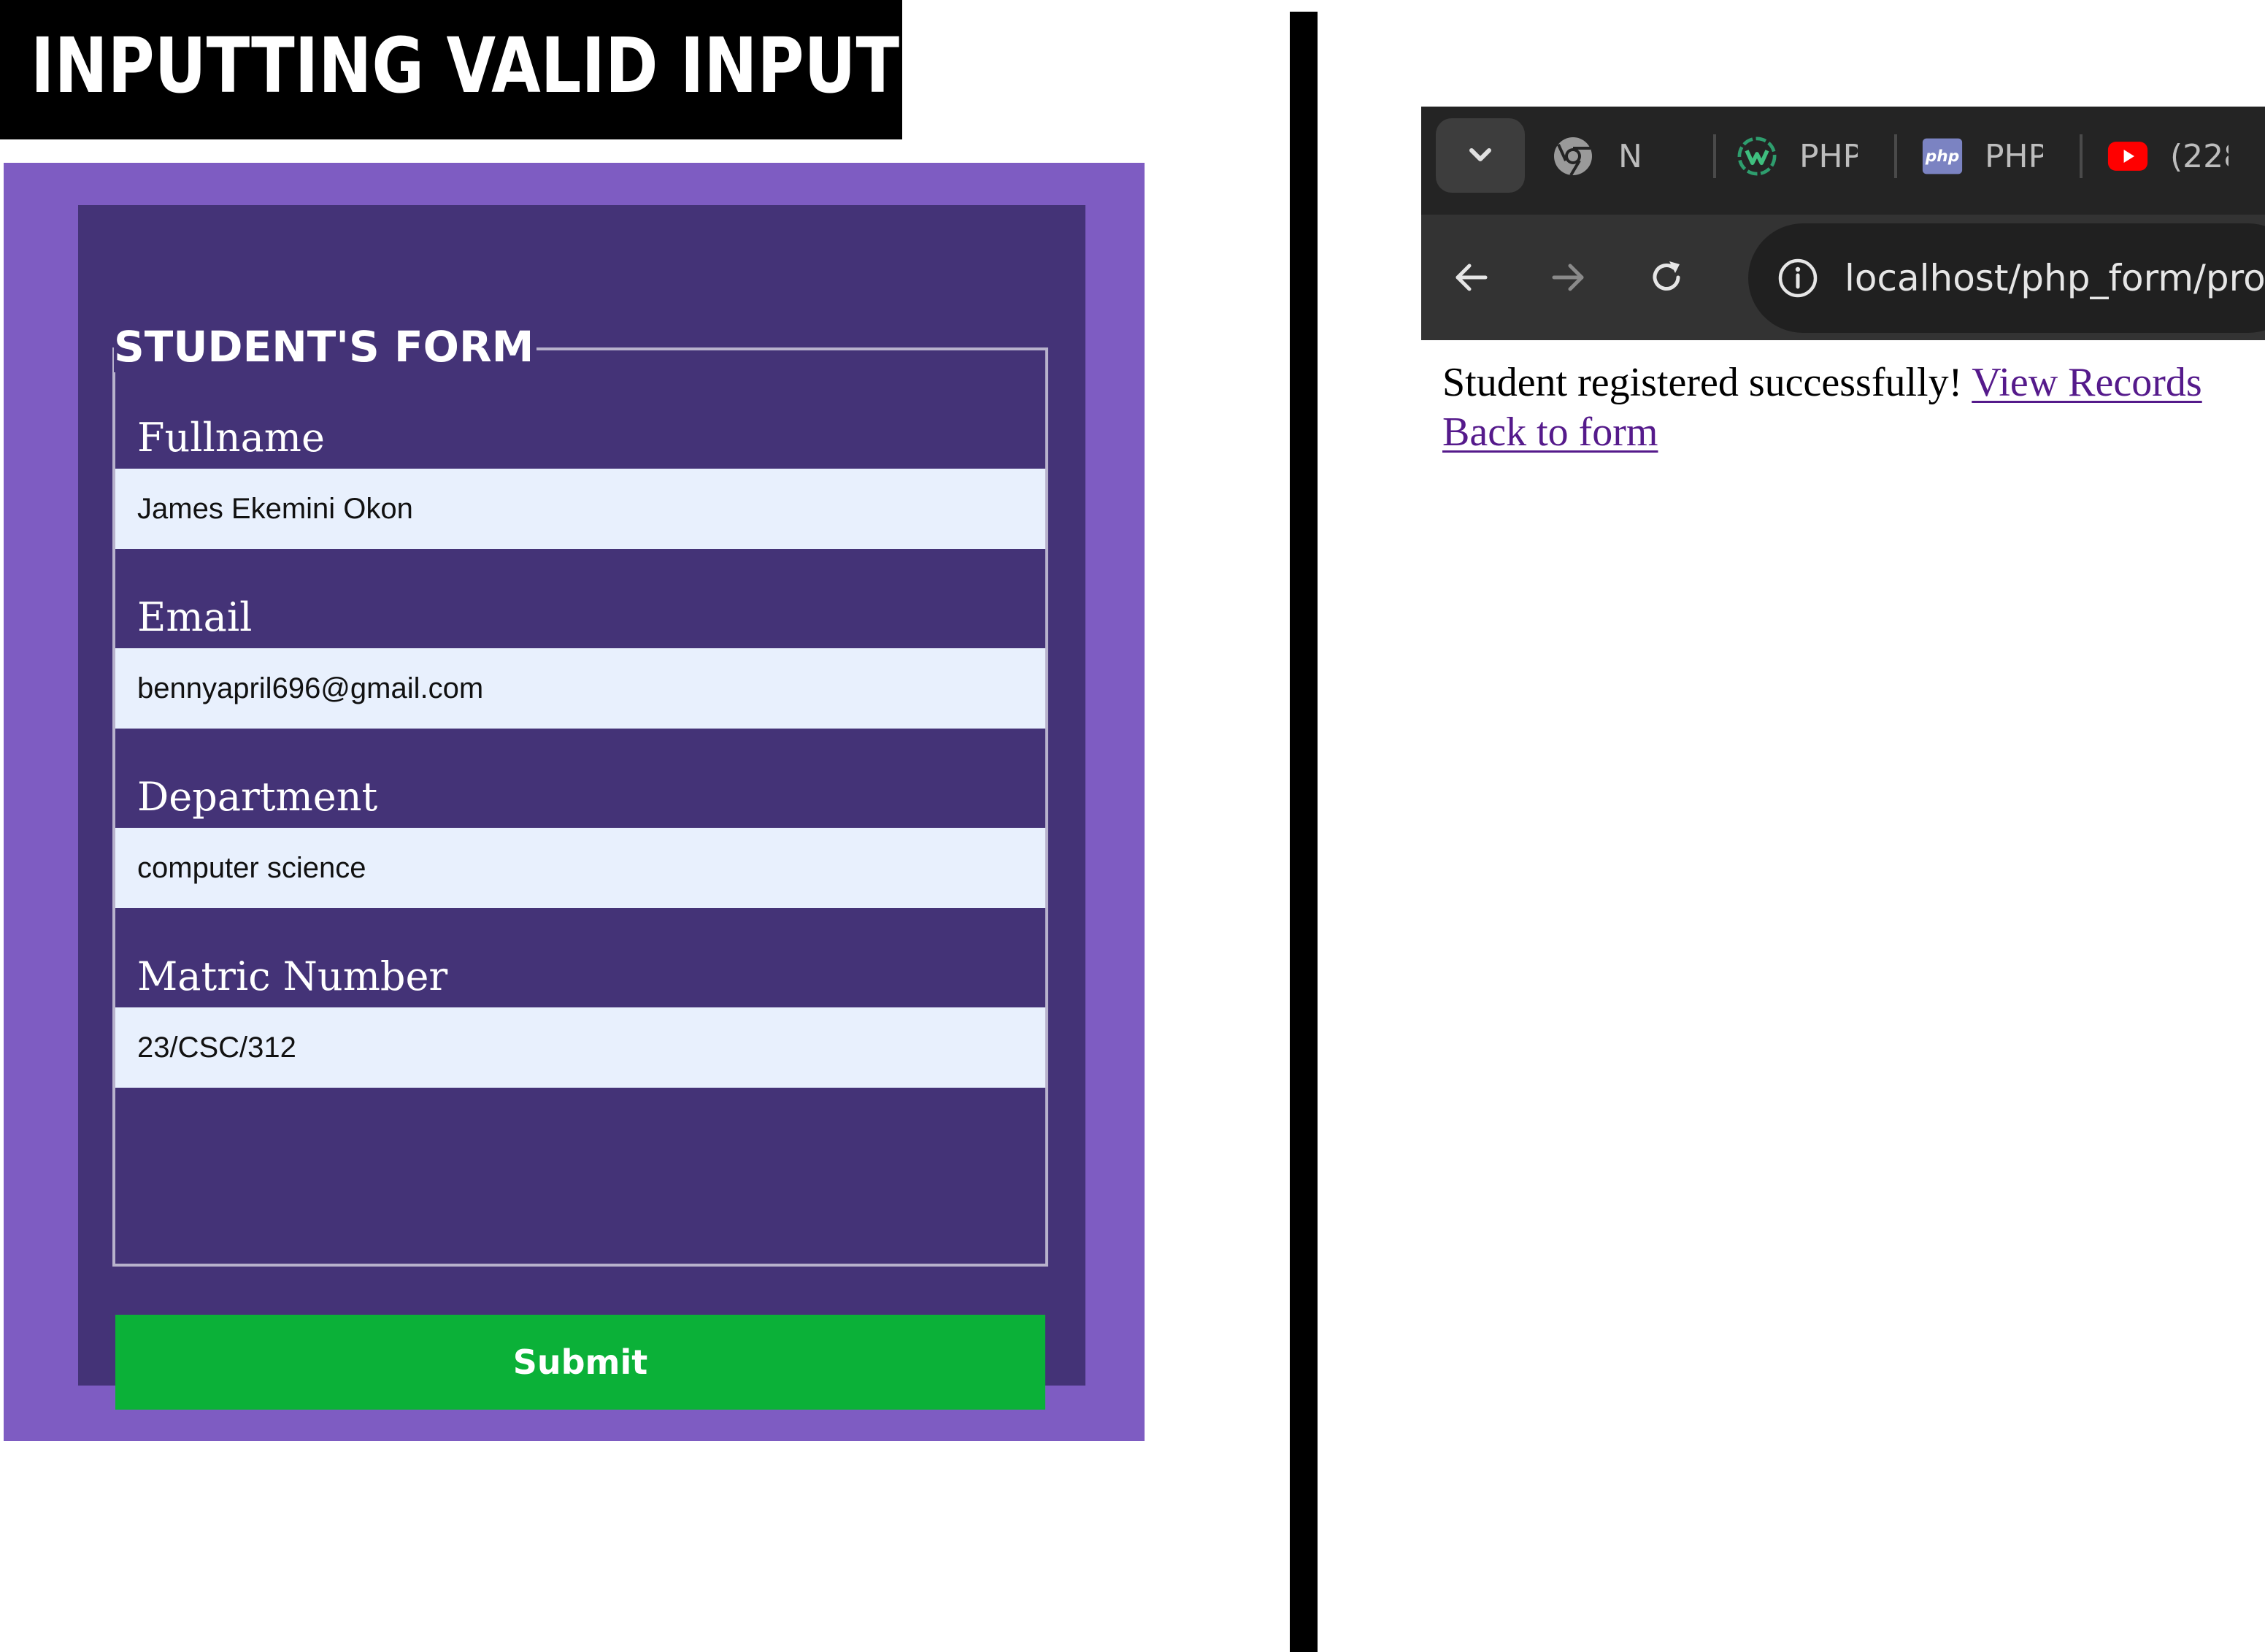  Describe the element at coordinates (1596, 156) in the screenshot. I see `tab-new: New` at that location.